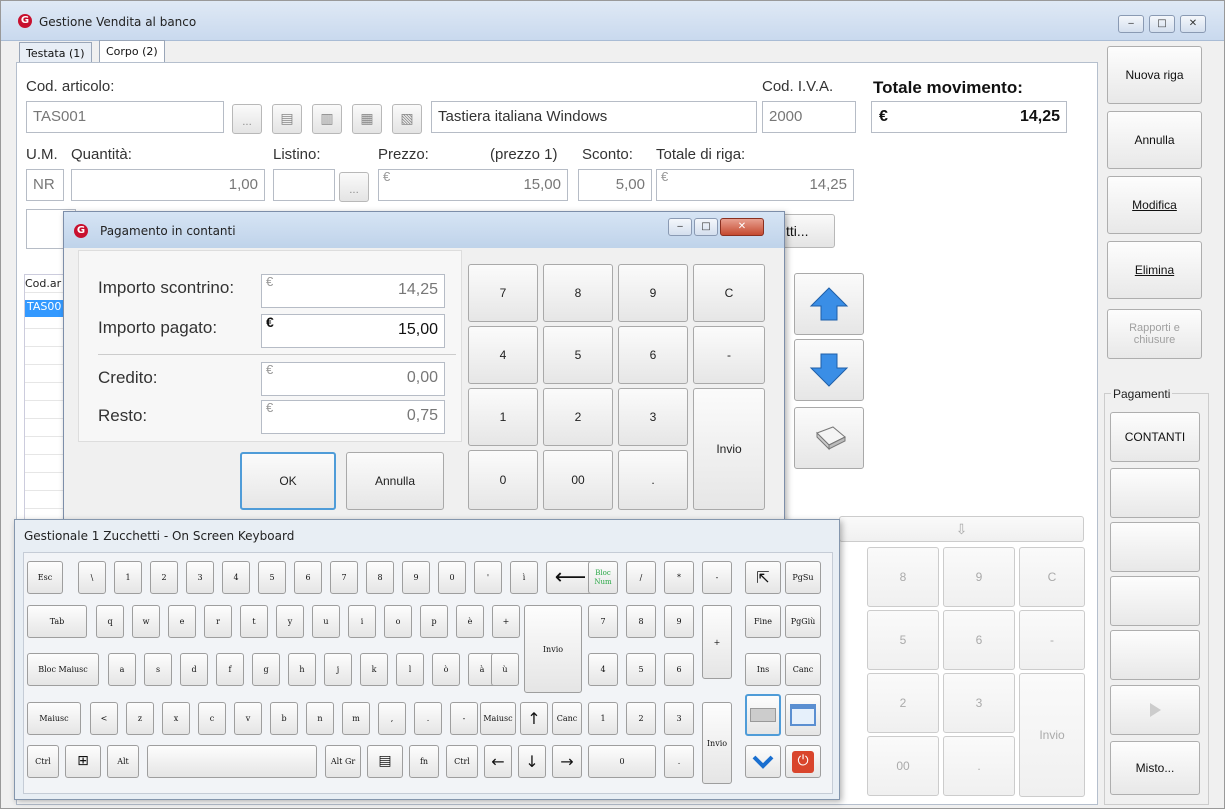 Image resolution: width=1225 pixels, height=809 pixels. What do you see at coordinates (407, 119) in the screenshot?
I see `catalog-icon: ▧` at bounding box center [407, 119].